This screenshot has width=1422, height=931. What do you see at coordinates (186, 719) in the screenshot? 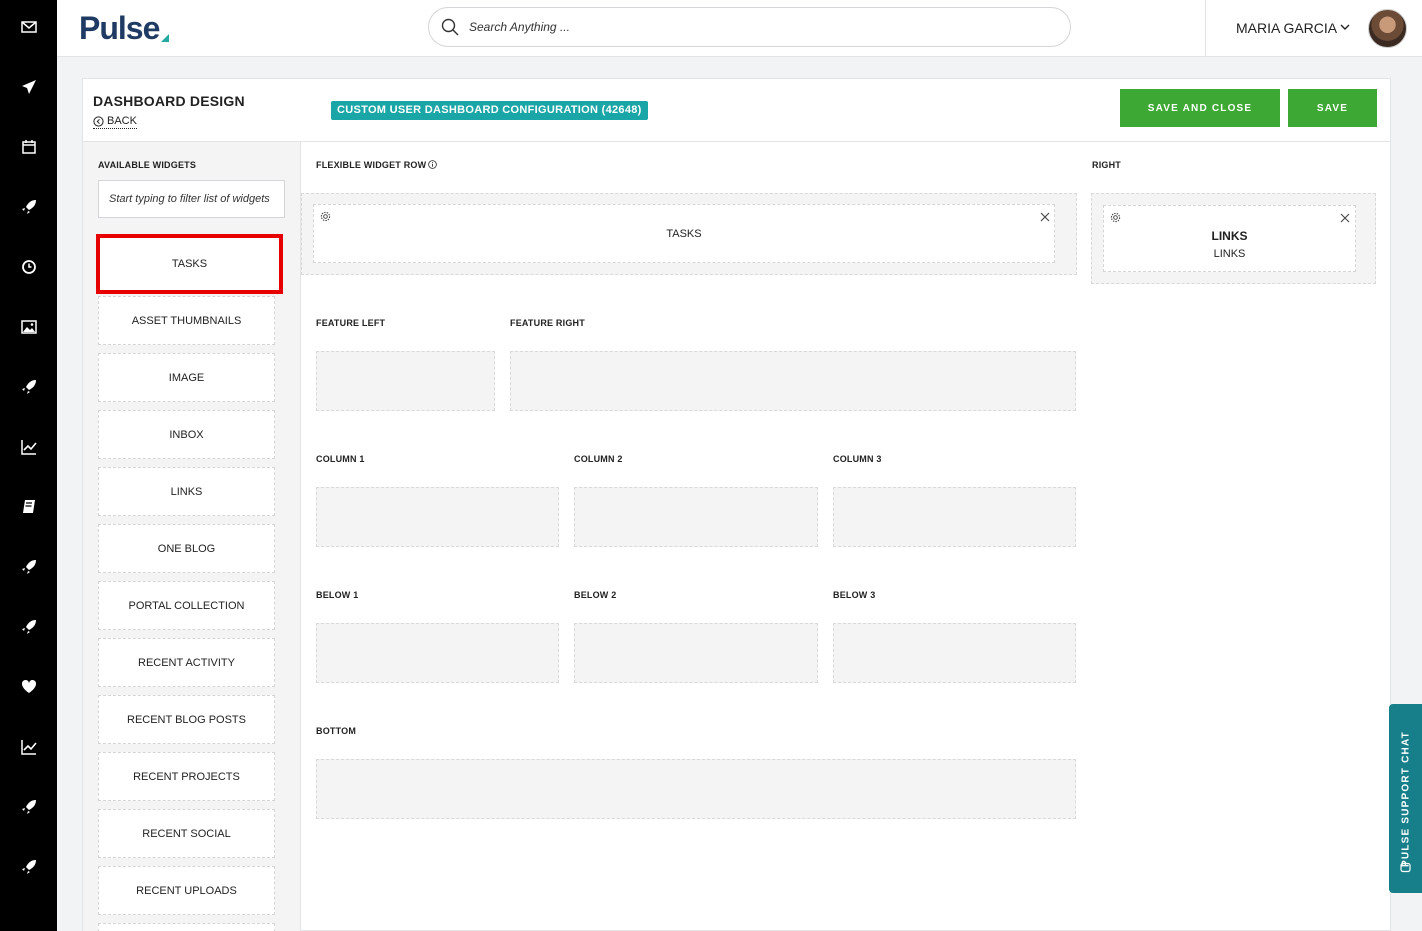
I see `widget-item-recent-blog-posts: RECENT BLOG POSTS` at bounding box center [186, 719].